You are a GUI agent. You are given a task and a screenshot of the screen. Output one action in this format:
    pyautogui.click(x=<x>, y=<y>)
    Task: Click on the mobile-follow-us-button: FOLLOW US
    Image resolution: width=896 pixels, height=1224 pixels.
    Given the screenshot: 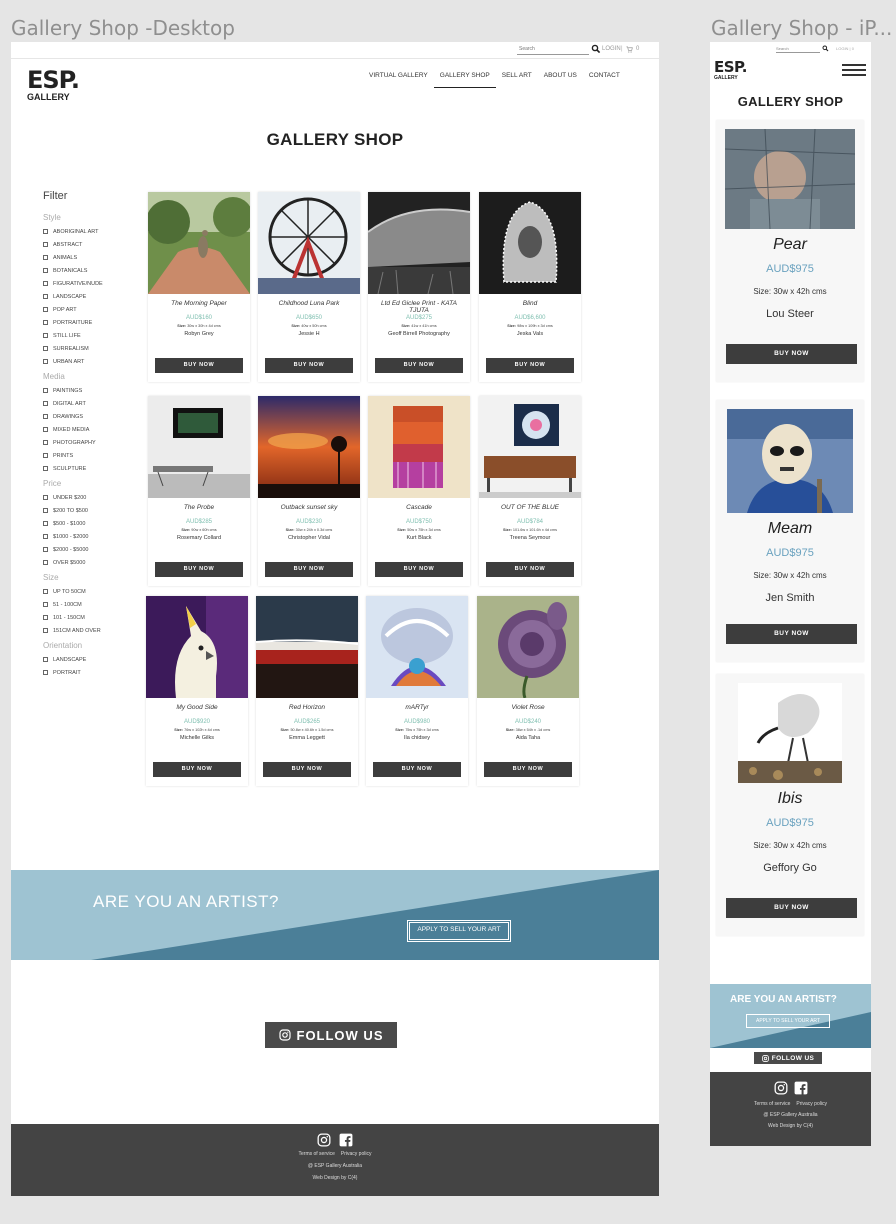 What is the action you would take?
    pyautogui.click(x=788, y=1058)
    